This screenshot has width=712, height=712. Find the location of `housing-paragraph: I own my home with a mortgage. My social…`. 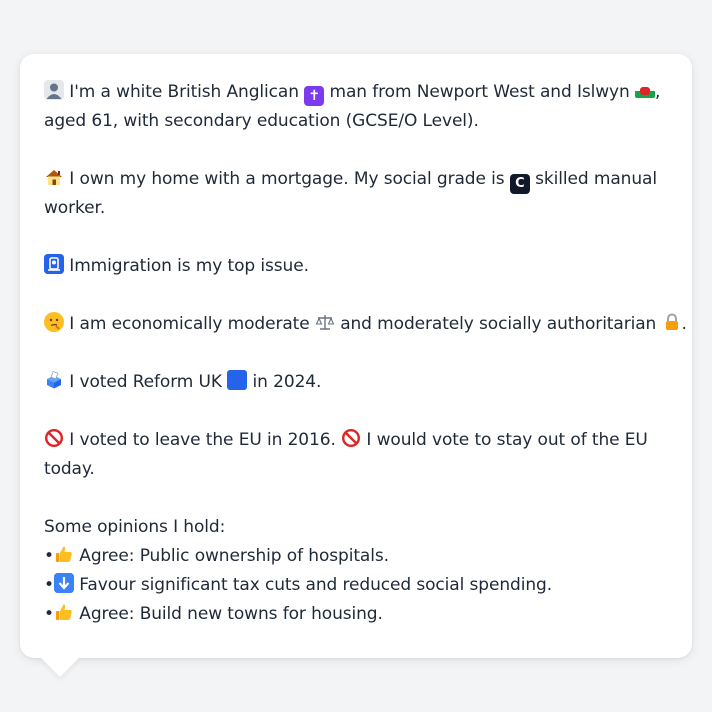

housing-paragraph: I own my home with a mortgage. My social… is located at coordinates (356, 194).